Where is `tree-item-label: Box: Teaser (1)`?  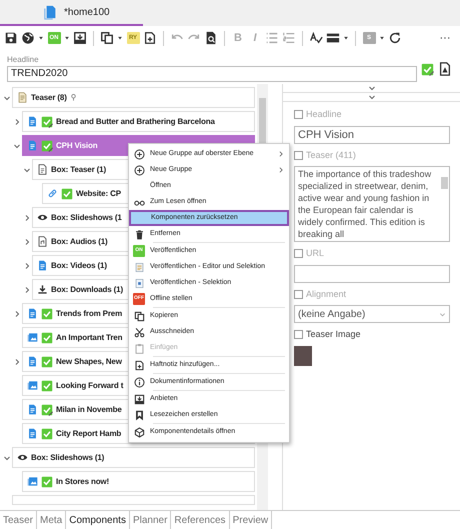 tree-item-label: Box: Teaser (1) is located at coordinates (78, 170).